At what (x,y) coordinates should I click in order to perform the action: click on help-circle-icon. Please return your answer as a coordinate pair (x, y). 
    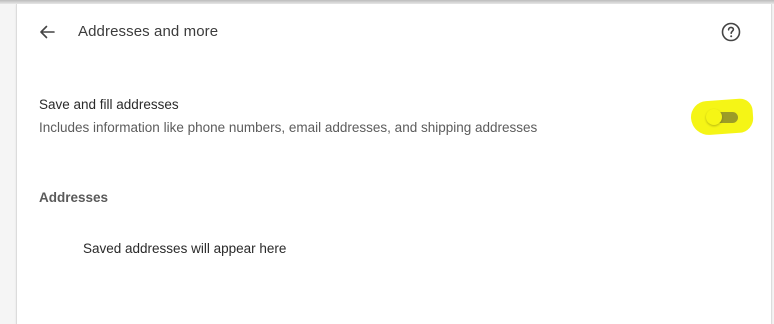
    Looking at the image, I should click on (731, 32).